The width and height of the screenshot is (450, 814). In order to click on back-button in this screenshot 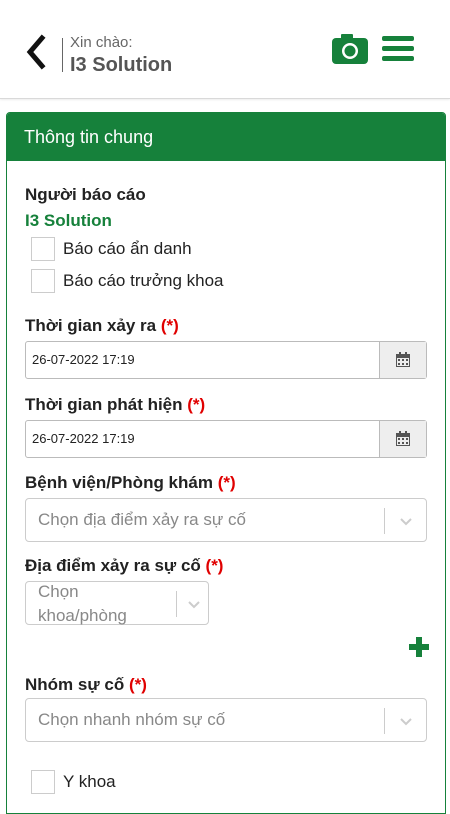, I will do `click(37, 52)`.